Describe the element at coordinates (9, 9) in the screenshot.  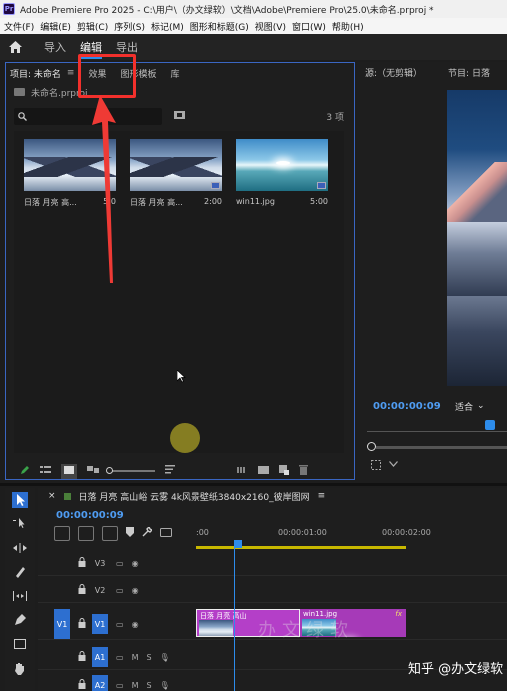
I see `premiere-logo-icon: Pr` at that location.